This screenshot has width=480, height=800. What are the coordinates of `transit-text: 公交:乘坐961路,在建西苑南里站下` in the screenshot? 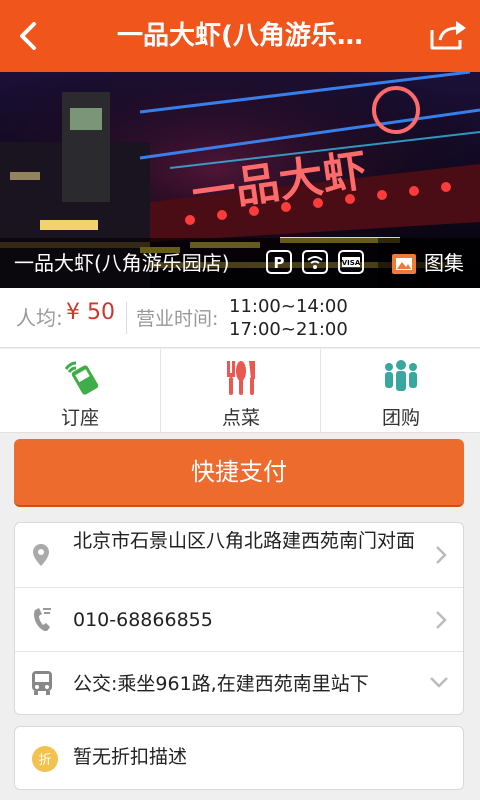 It's located at (221, 684).